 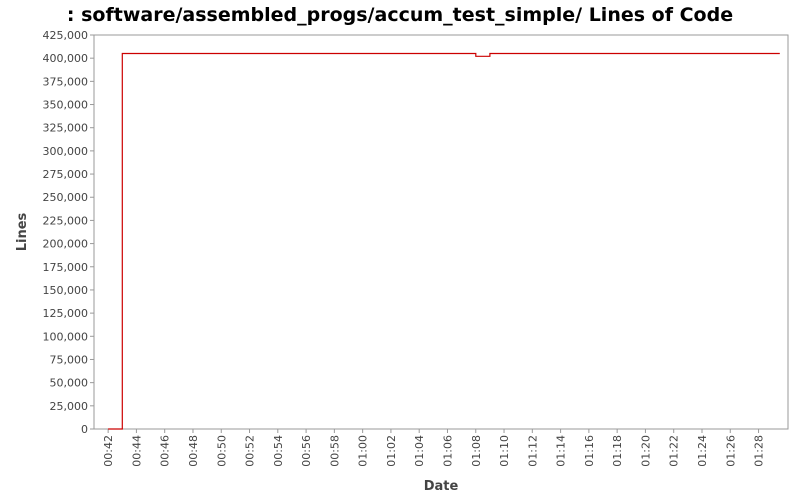 What do you see at coordinates (165, 451) in the screenshot?
I see `x-tick-label: 00:46` at bounding box center [165, 451].